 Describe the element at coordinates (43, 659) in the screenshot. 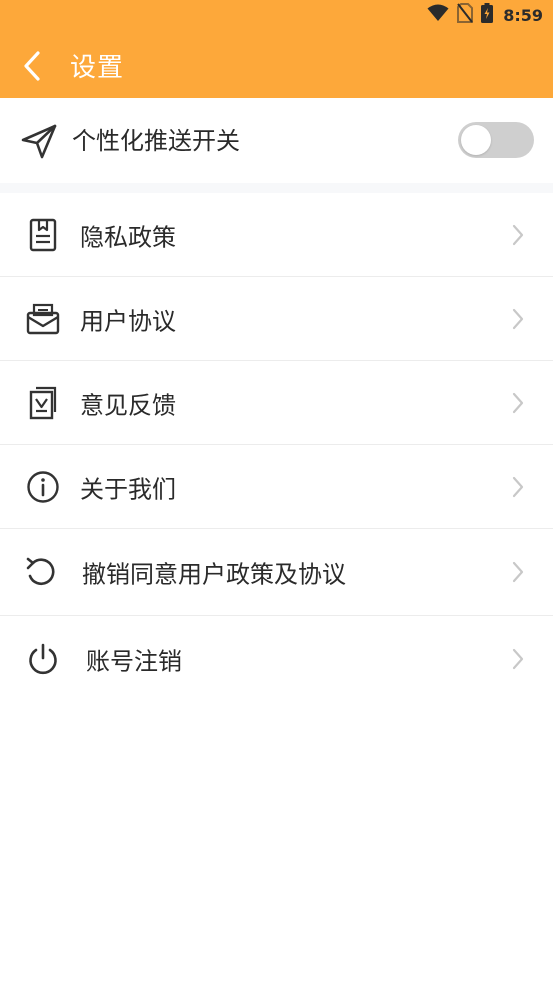

I see `power-icon` at that location.